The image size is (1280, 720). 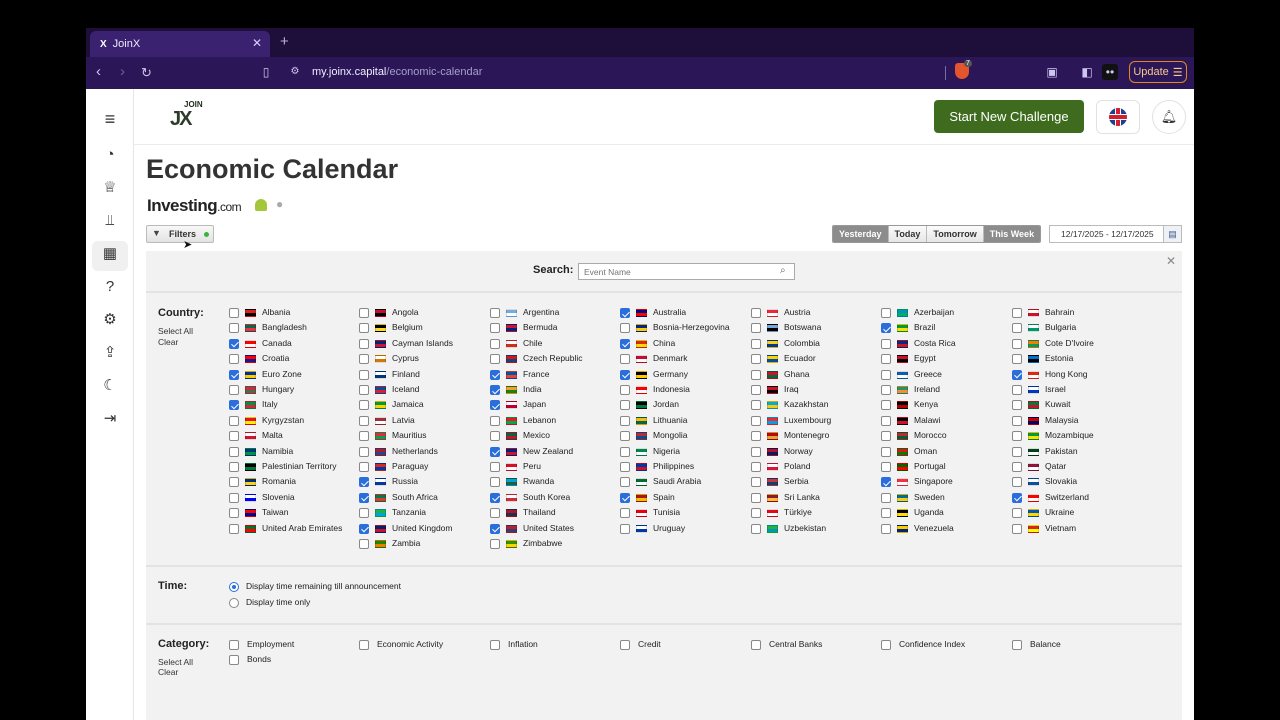 I want to click on search-icon: ⌕, so click(x=783, y=270).